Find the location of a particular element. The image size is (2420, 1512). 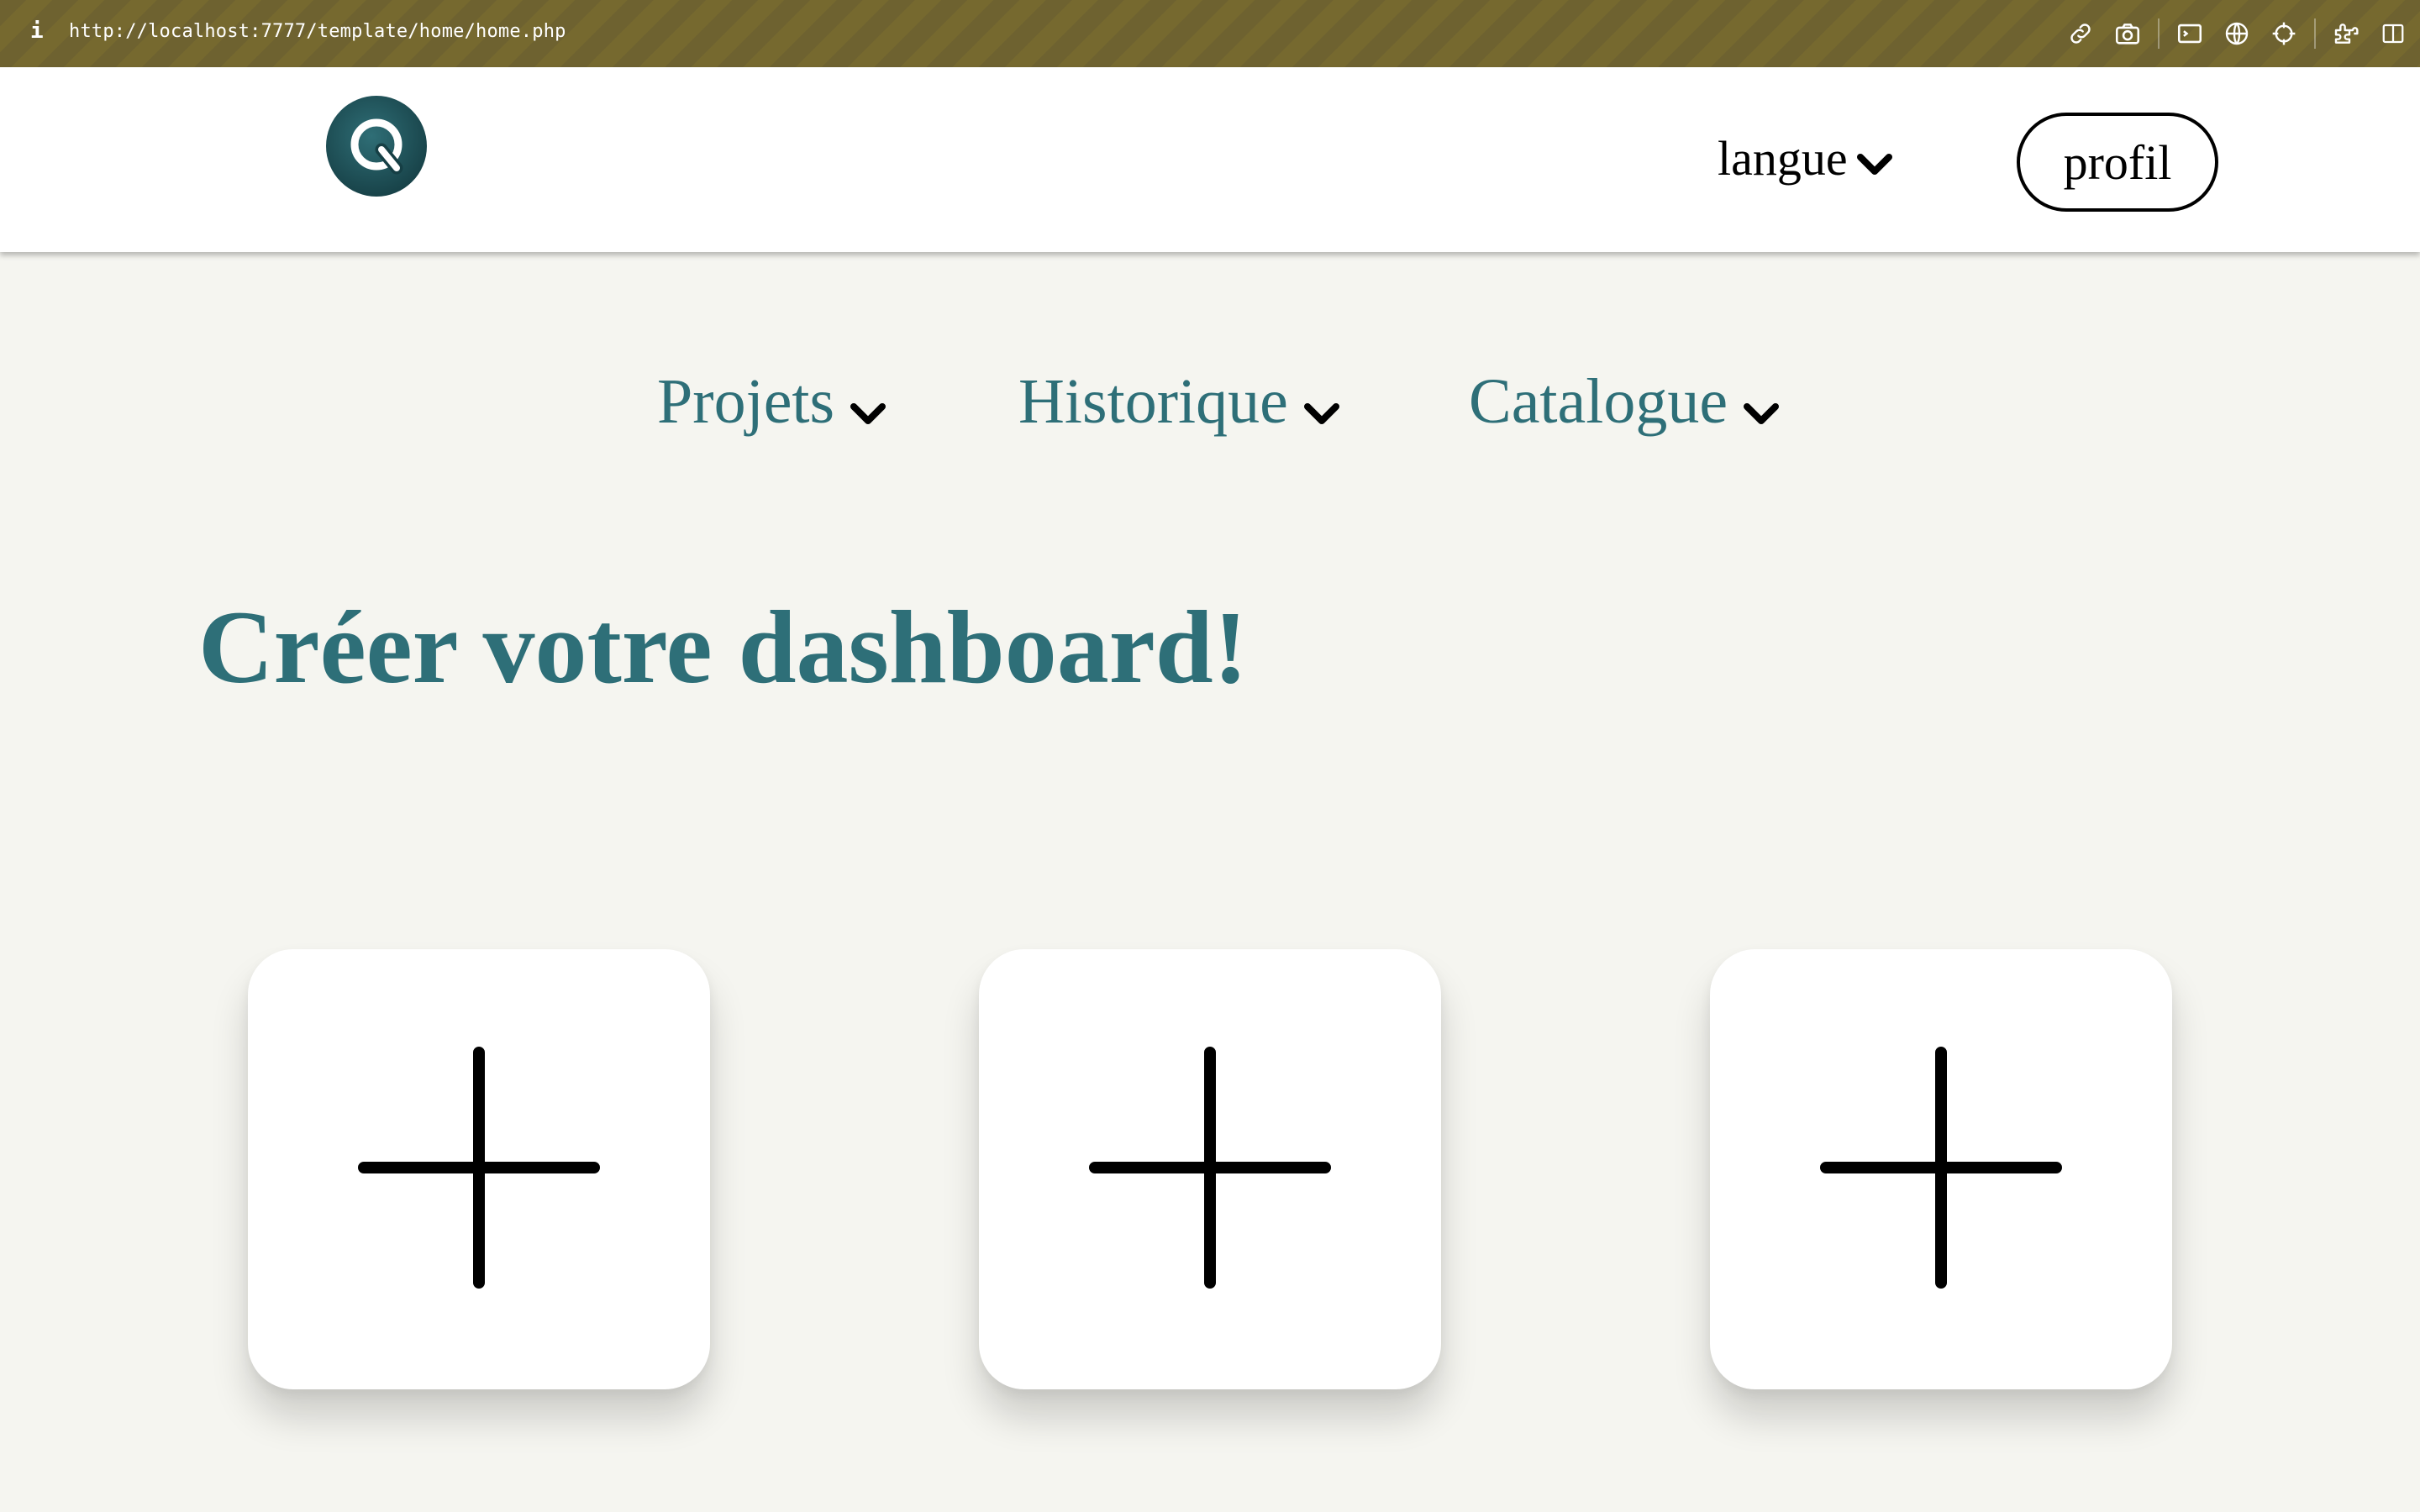

nav-historique: Historique is located at coordinates (1179, 402).